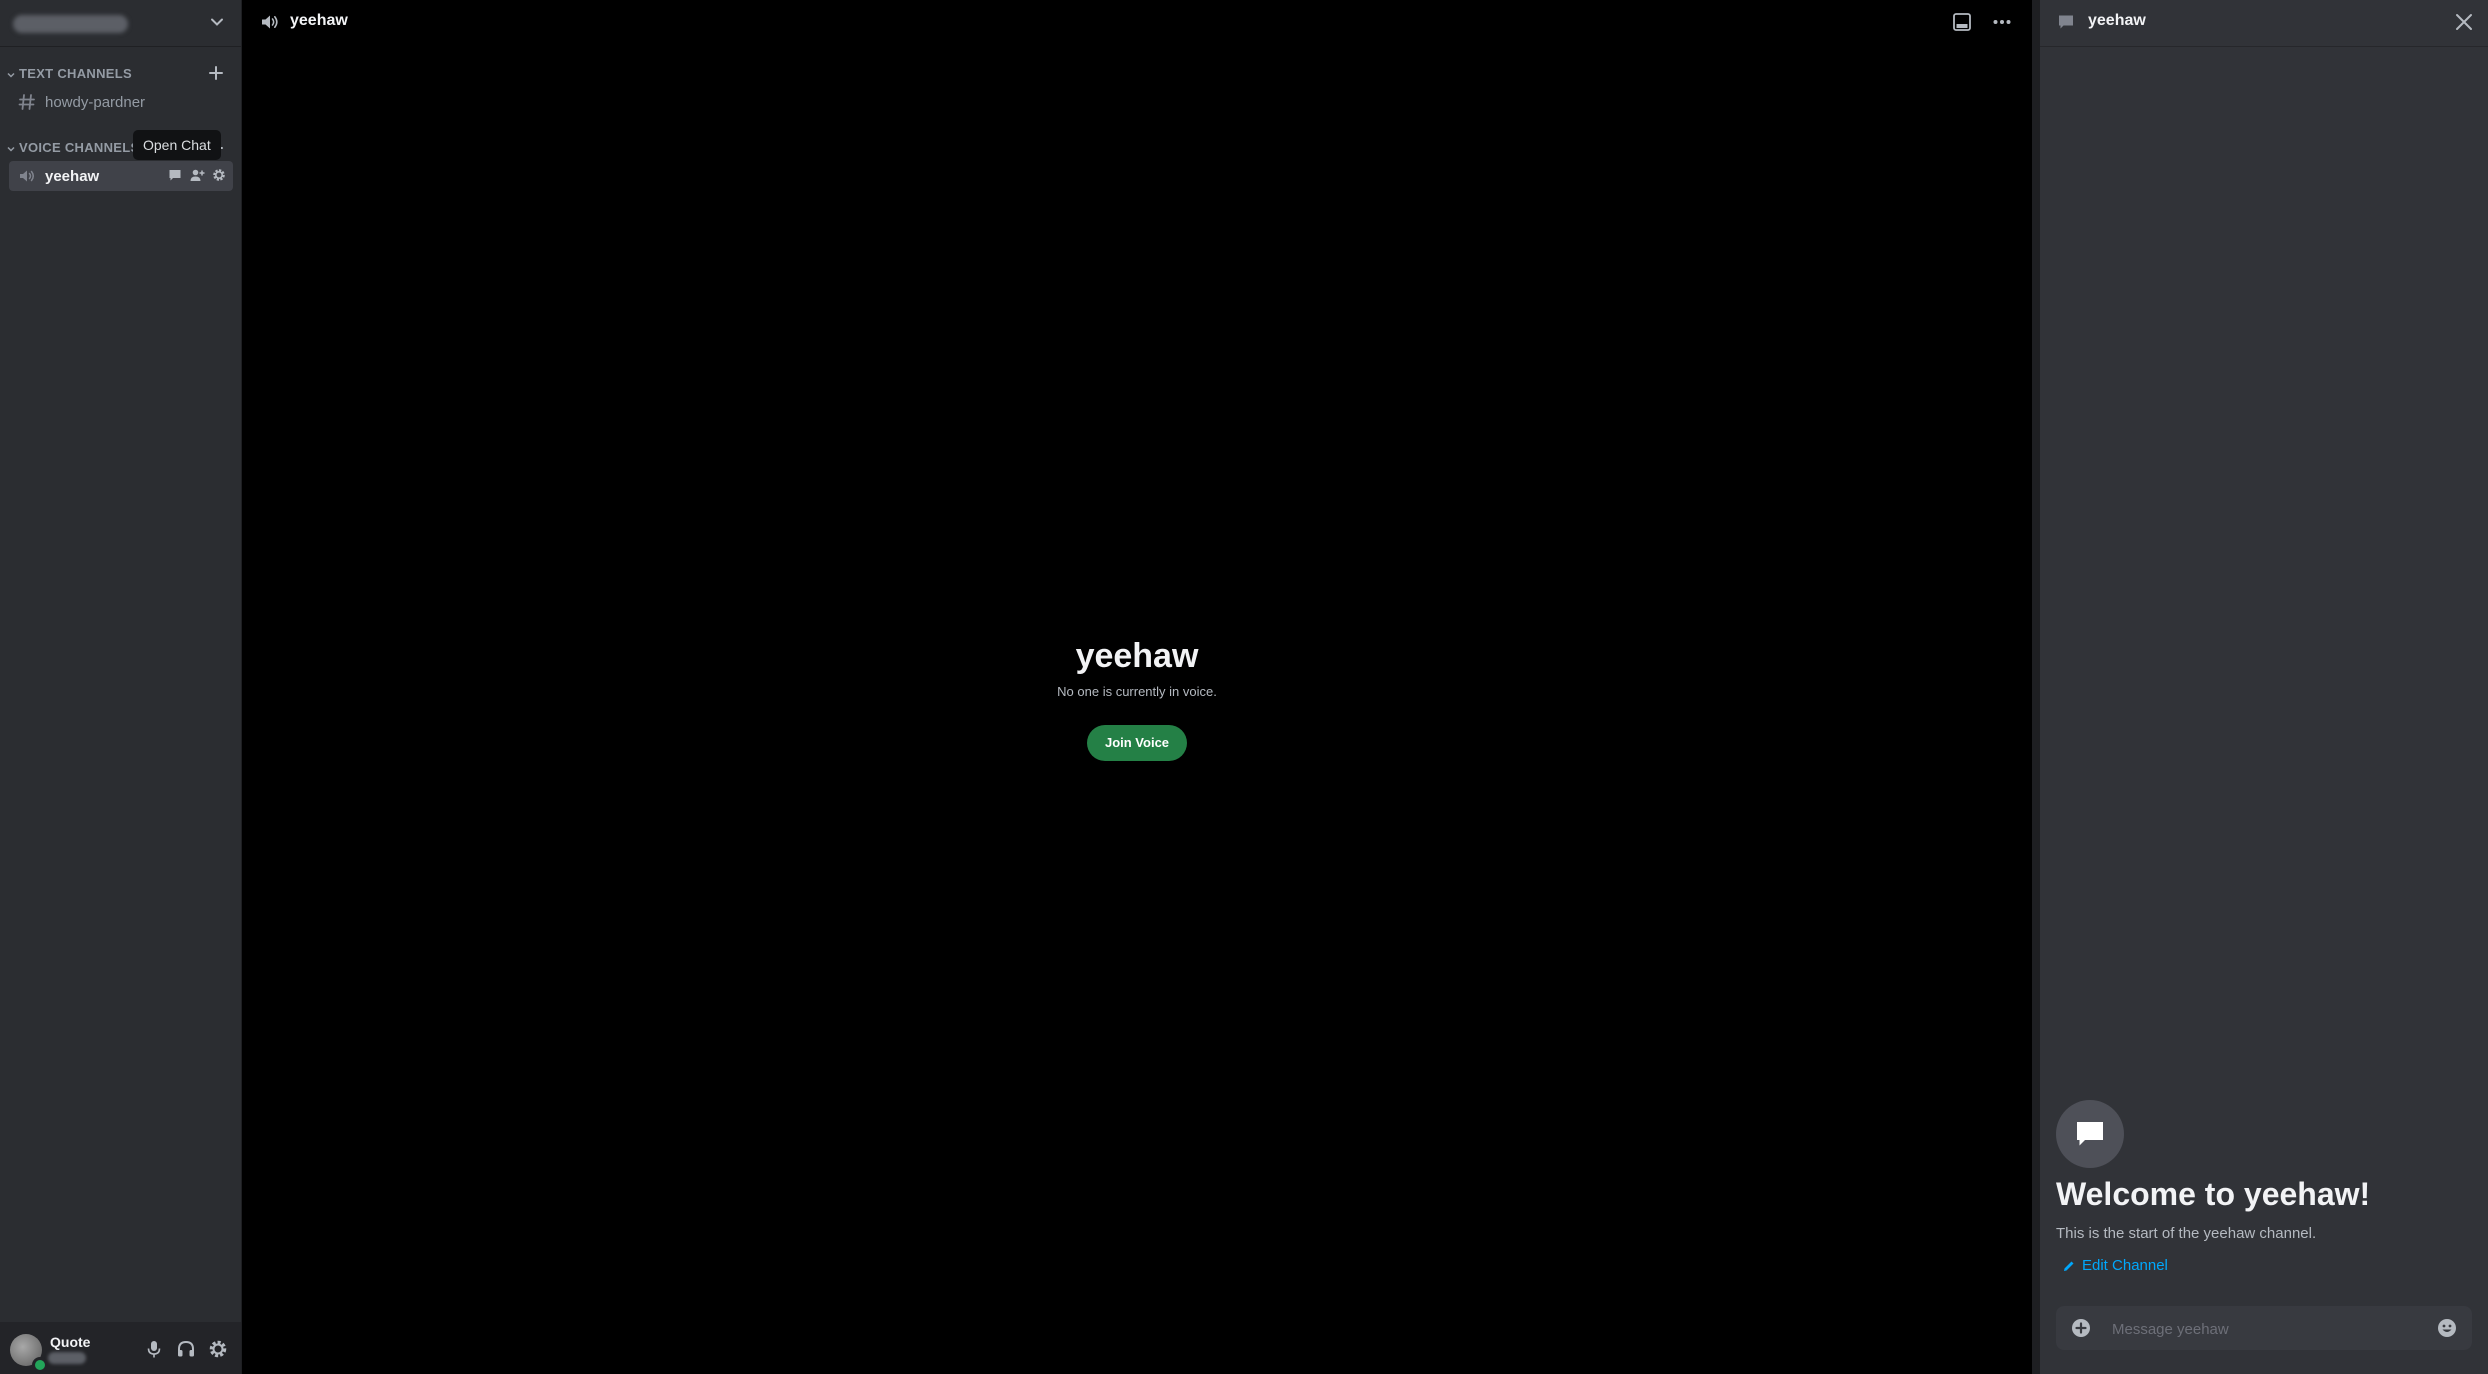 This screenshot has width=2488, height=1374. I want to click on server-header, so click(120, 23).